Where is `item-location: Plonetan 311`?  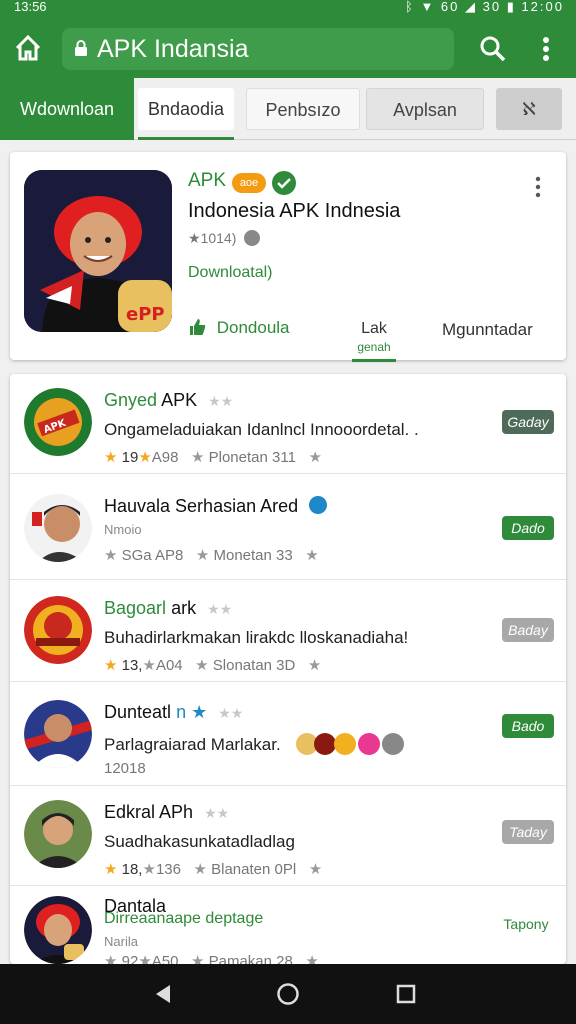 item-location: Plonetan 311 is located at coordinates (252, 457).